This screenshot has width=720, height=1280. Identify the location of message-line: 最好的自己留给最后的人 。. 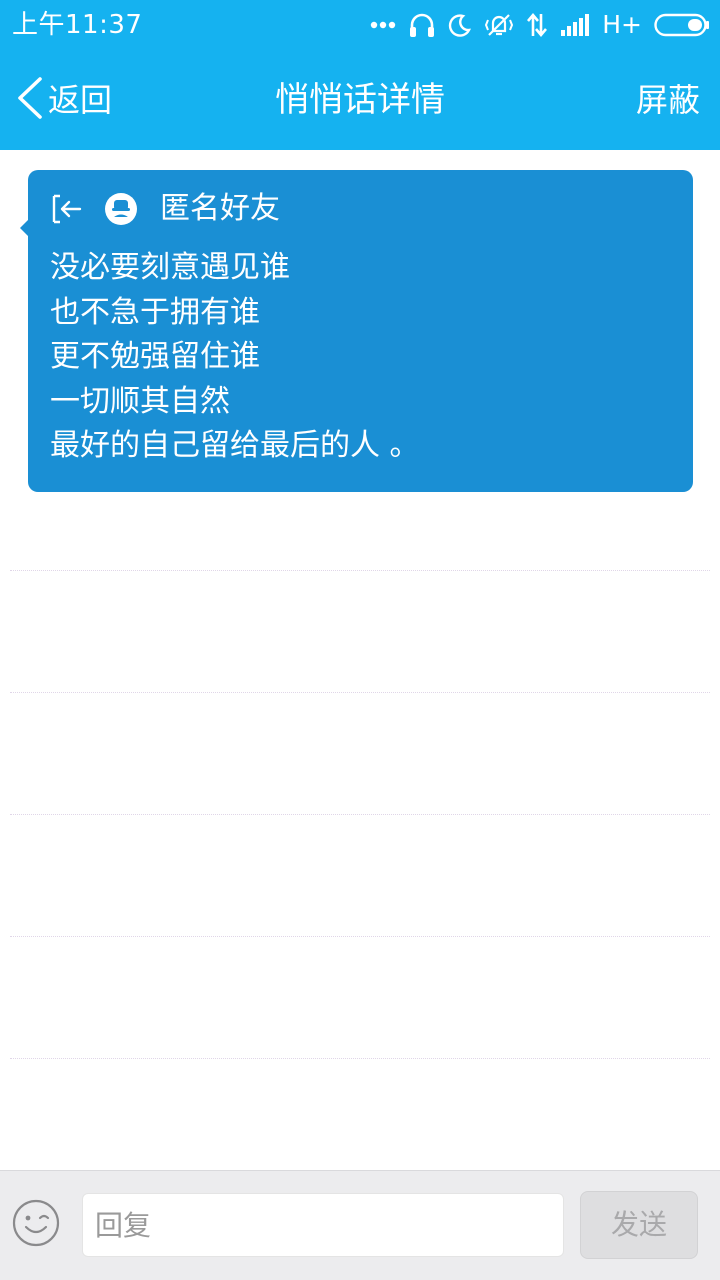
(235, 445).